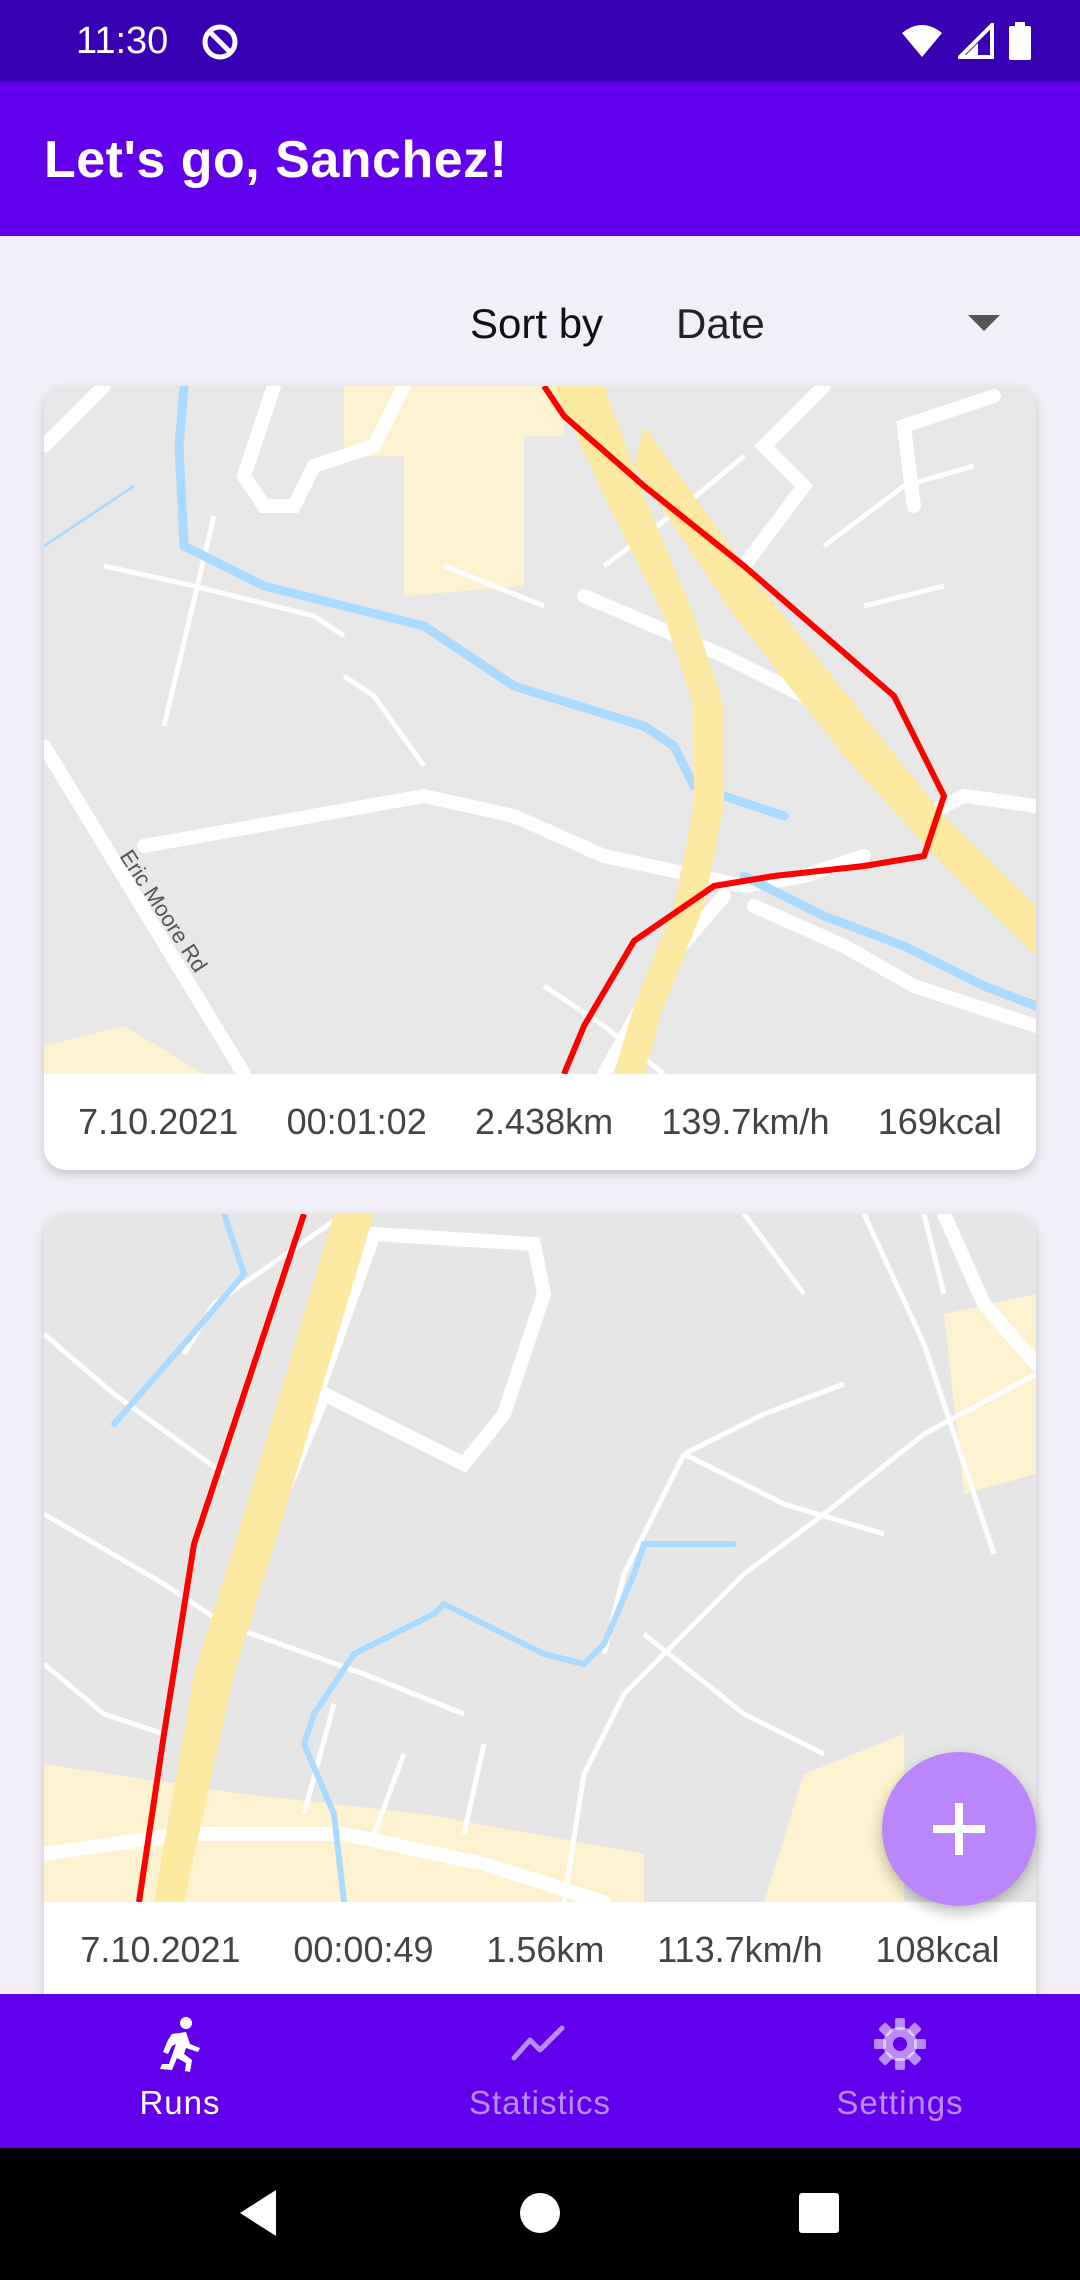 The image size is (1080, 2280). I want to click on page-title: Let's go, Sanchez!, so click(276, 160).